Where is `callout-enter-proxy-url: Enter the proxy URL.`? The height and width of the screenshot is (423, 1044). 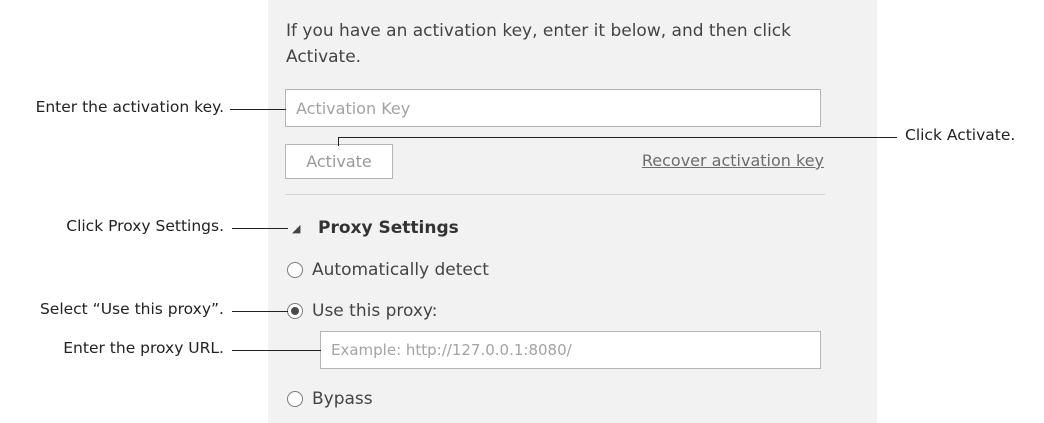 callout-enter-proxy-url: Enter the proxy URL. is located at coordinates (143, 348).